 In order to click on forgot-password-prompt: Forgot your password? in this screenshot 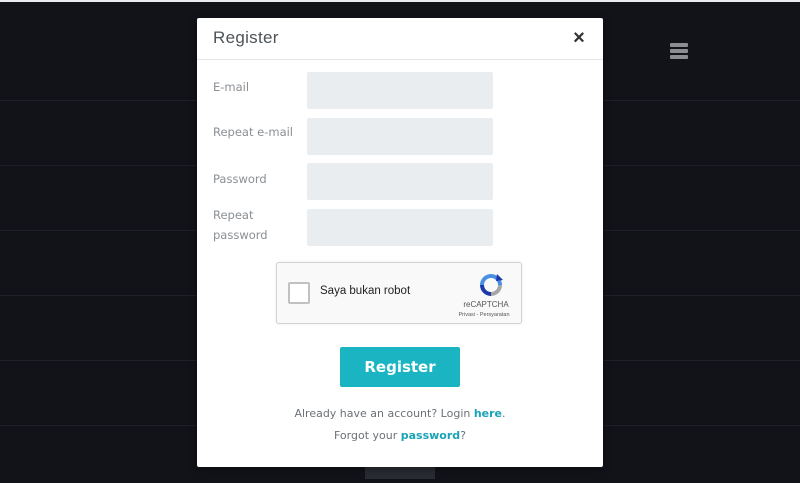, I will do `click(400, 435)`.